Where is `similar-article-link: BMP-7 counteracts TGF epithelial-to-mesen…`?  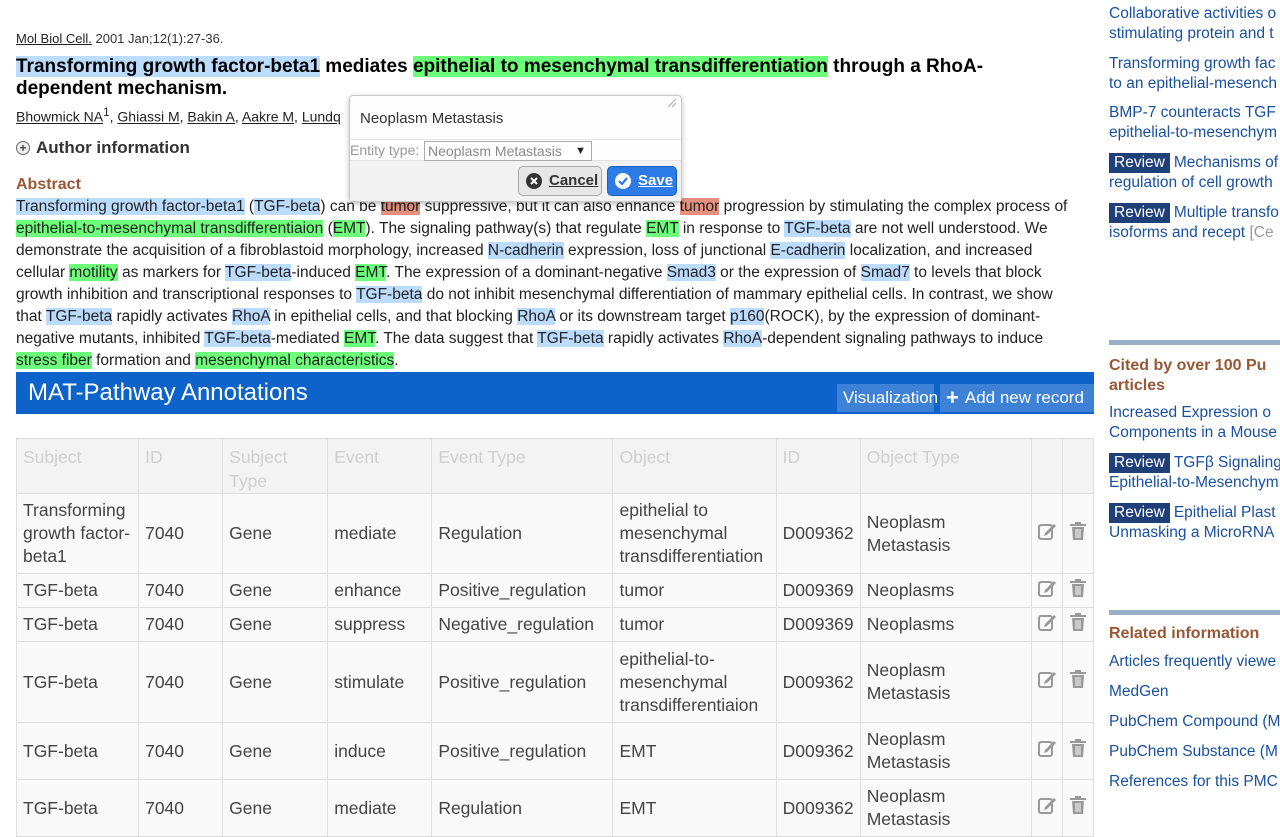
similar-article-link: BMP-7 counteracts TGF epithelial-to-mesen… is located at coordinates (1194, 123).